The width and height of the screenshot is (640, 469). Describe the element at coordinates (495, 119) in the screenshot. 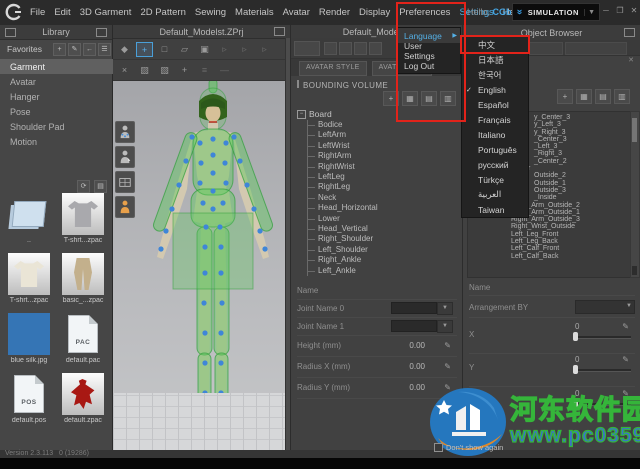

I see `language-menu-item: ✓ Français` at that location.